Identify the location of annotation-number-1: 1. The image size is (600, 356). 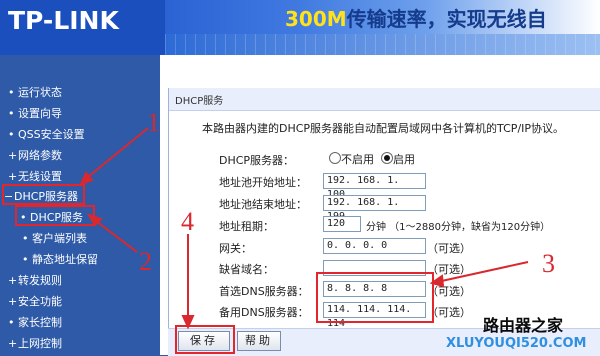
(153, 122).